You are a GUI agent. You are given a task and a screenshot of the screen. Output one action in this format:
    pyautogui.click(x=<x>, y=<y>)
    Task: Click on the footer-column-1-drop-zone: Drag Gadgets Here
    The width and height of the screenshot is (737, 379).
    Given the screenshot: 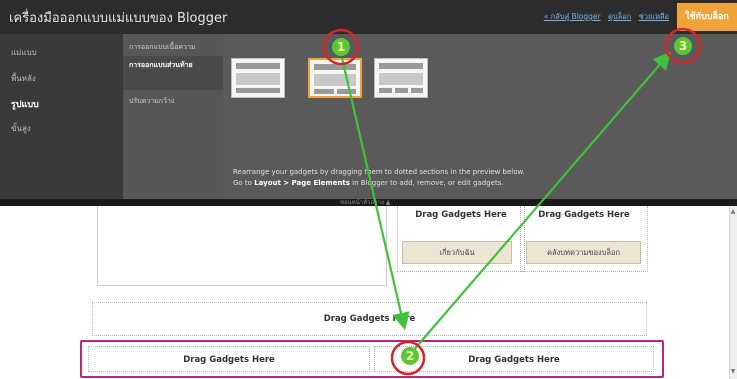 What is the action you would take?
    pyautogui.click(x=229, y=359)
    